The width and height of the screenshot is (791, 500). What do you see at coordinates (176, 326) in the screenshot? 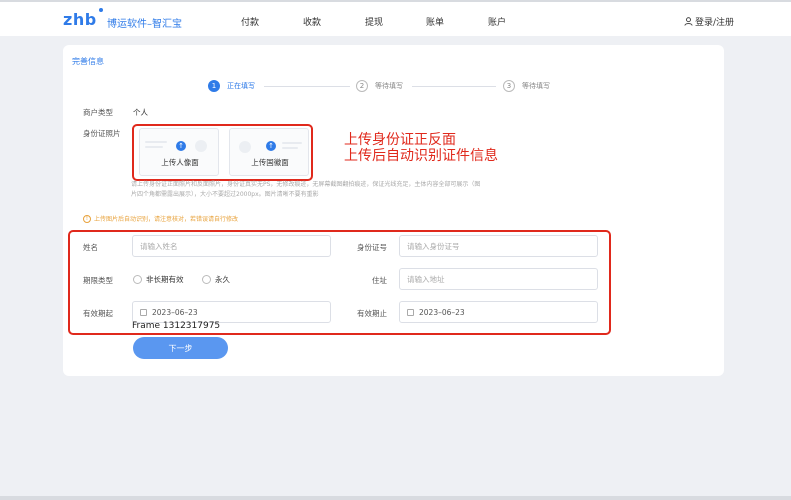
I see `frame-label: Frame 1312317975` at bounding box center [176, 326].